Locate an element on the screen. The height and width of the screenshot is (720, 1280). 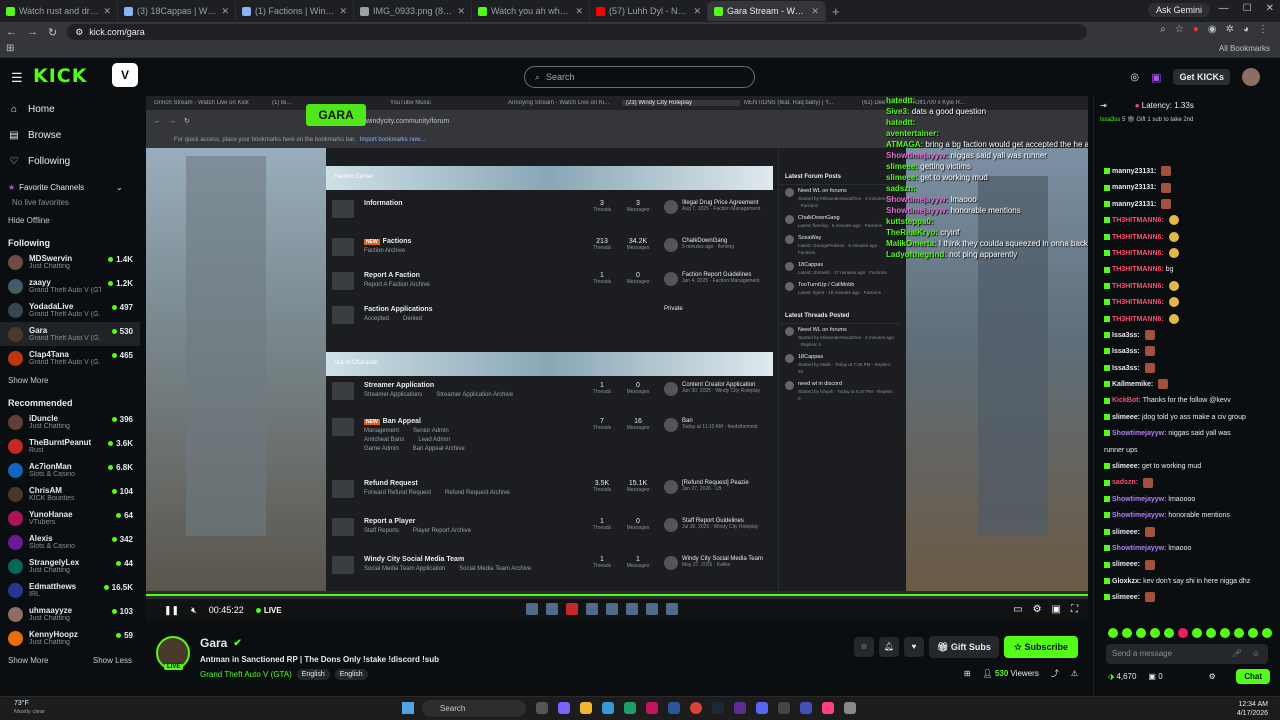
sidebar-channel-yunohanae: YunoHanae VTubers 64 is located at coordinates (74, 518).